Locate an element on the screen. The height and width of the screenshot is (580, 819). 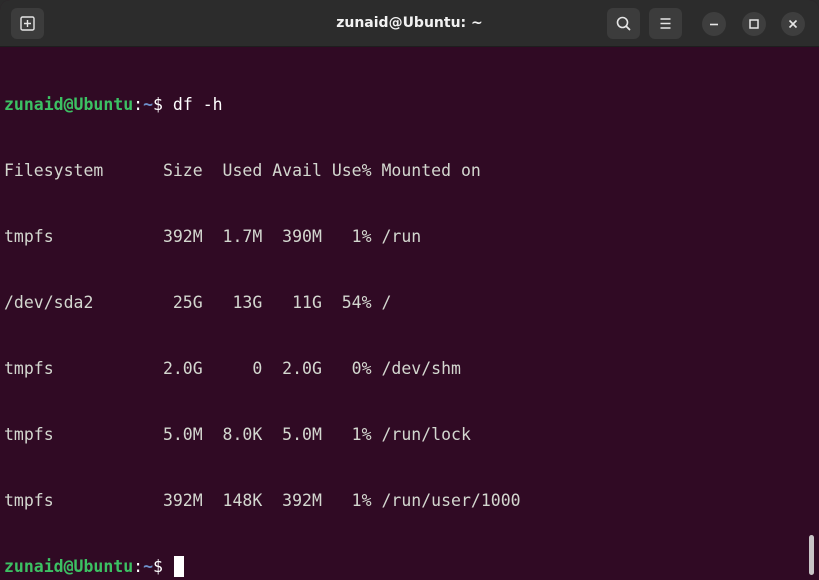
close-icon is located at coordinates (793, 24).